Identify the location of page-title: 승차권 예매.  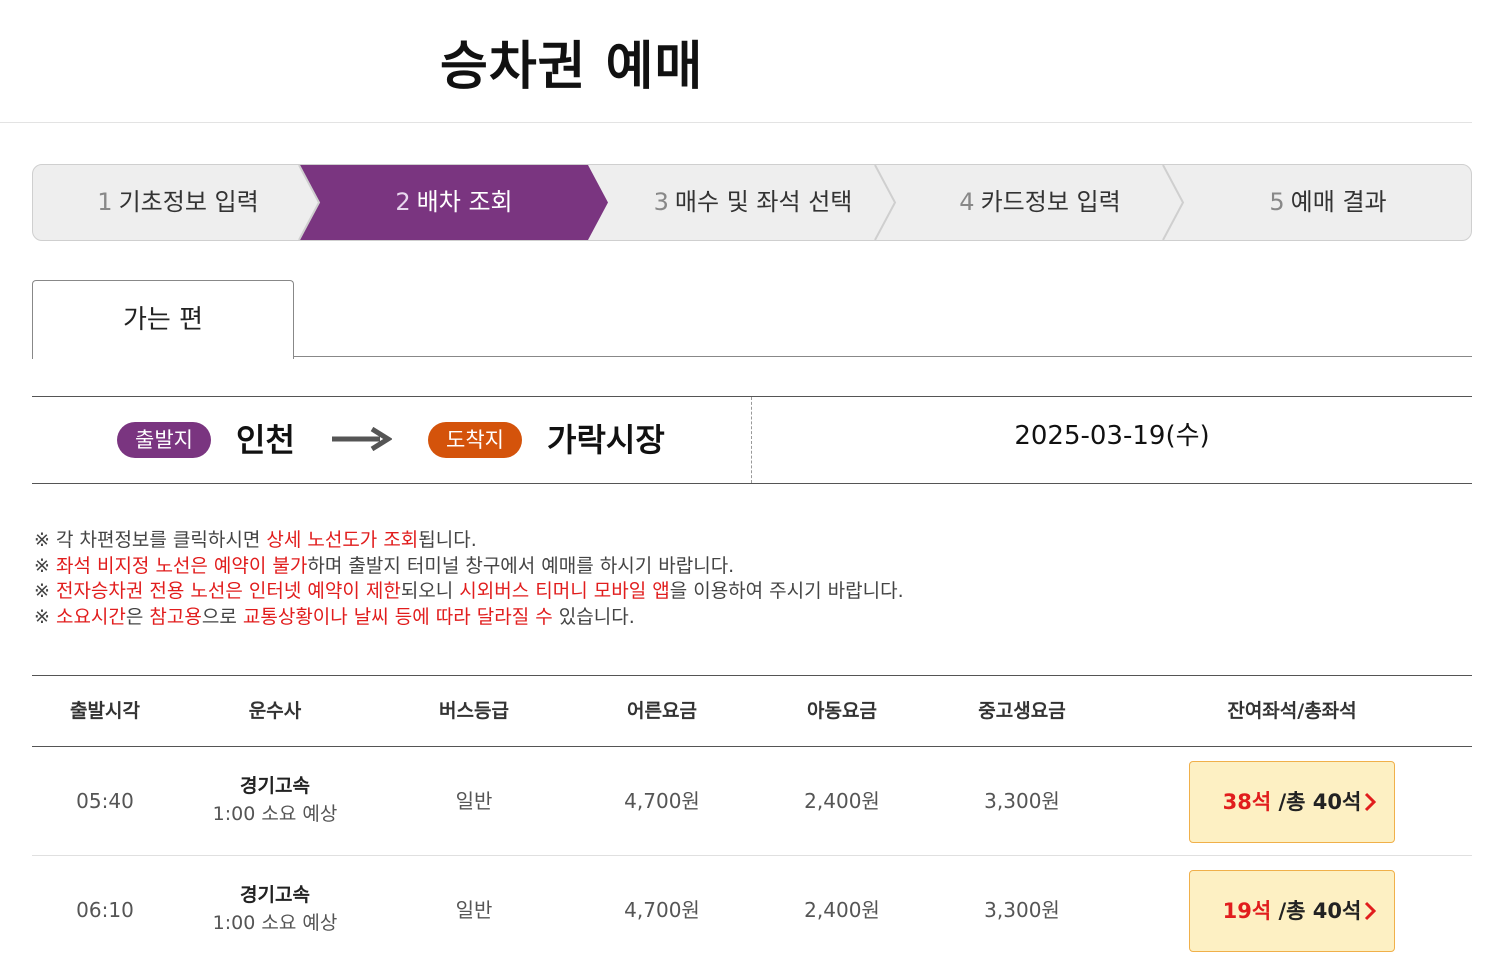
(572, 67).